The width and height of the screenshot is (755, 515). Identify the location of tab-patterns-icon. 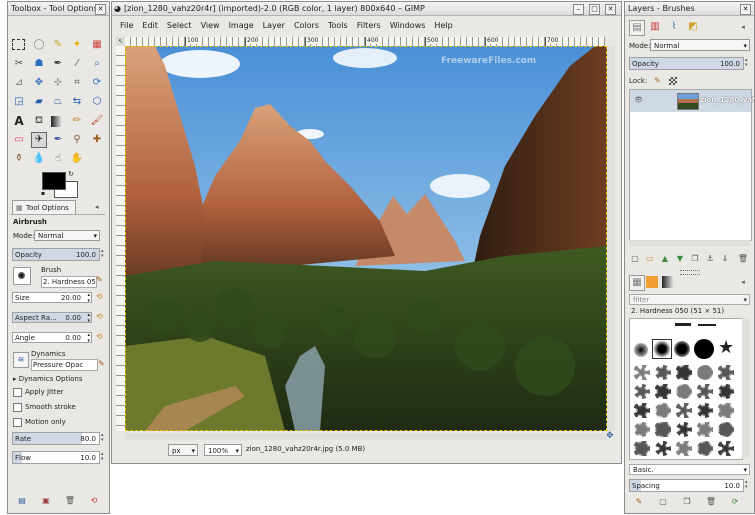
(652, 282).